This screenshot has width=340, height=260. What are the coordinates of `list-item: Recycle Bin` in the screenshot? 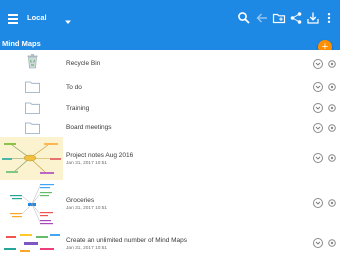 It's located at (170, 63).